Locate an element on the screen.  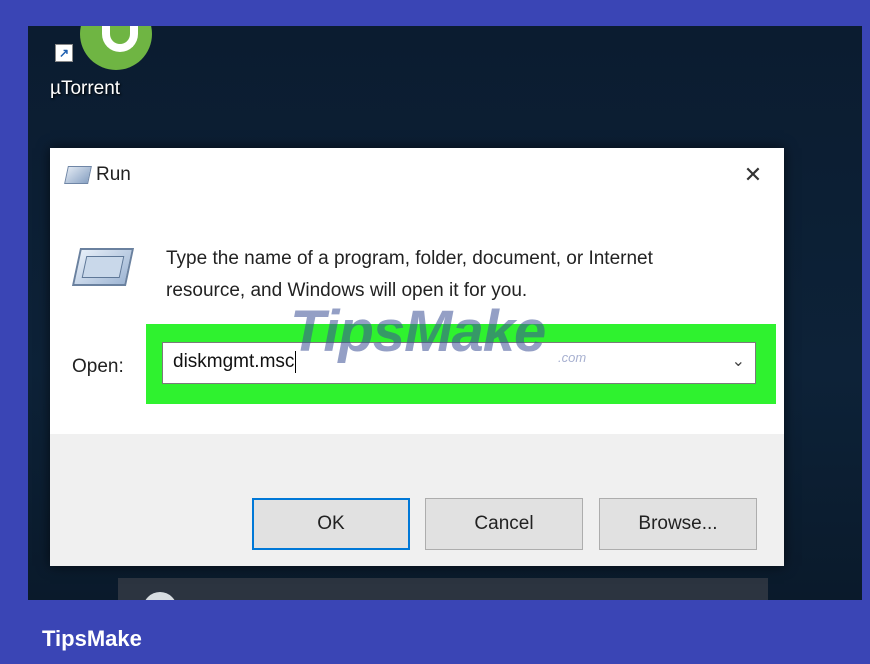
ok-button: OK is located at coordinates (331, 524).